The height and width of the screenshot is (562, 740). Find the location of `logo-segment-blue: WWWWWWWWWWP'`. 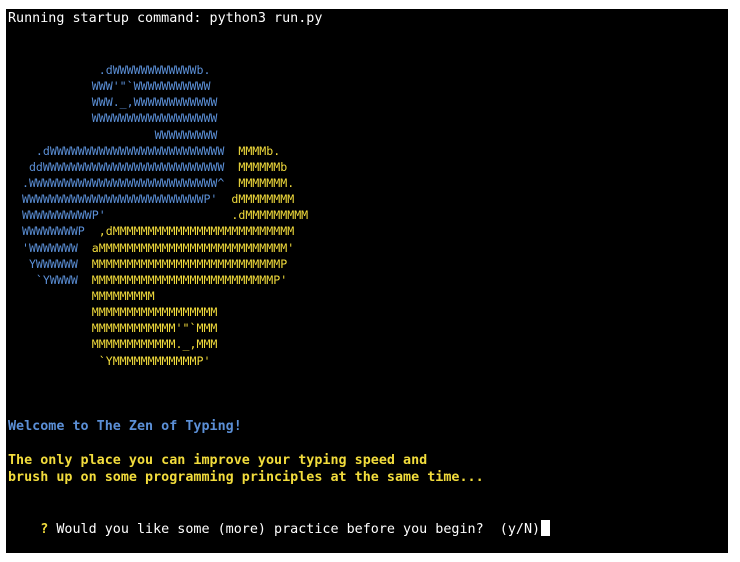

logo-segment-blue: WWWWWWWWWWP' is located at coordinates (57, 215).